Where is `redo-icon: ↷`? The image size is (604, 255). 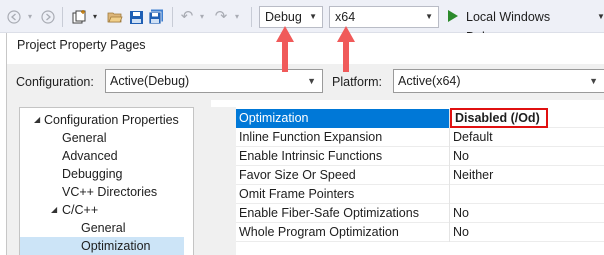
redo-icon: ↷ is located at coordinates (221, 17).